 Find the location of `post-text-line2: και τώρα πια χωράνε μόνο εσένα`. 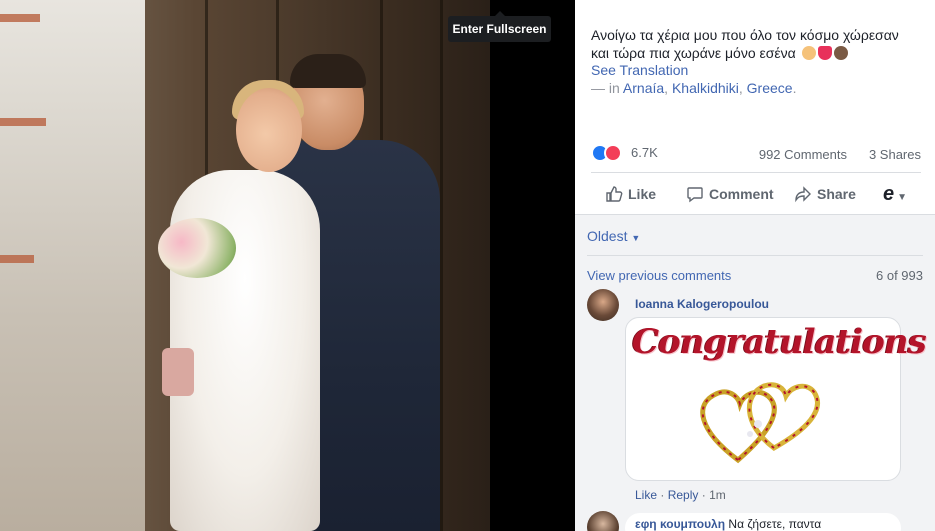

post-text-line2: και τώρα πια χωράνε μόνο εσένα is located at coordinates (693, 53).